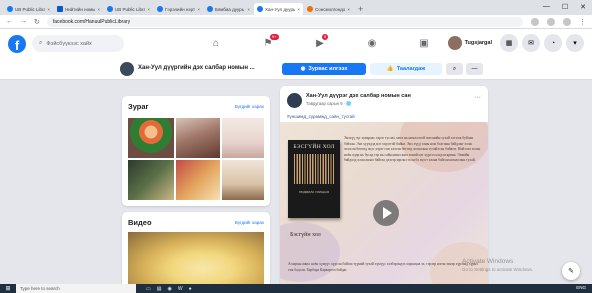  Describe the element at coordinates (372, 43) in the screenshot. I see `groups-icon: ◉` at that location.